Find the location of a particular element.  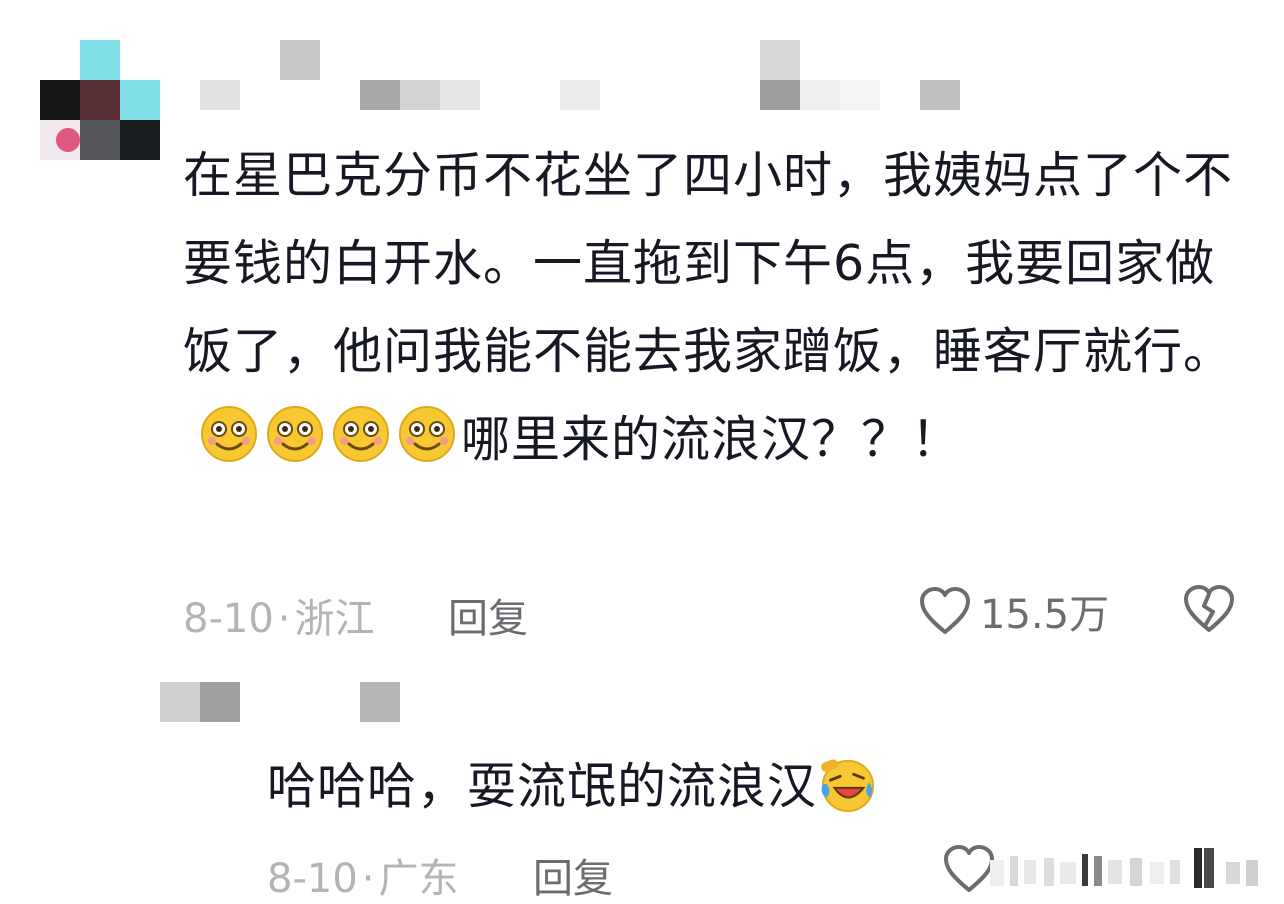

comment-like-button: 15.5万 is located at coordinates (1013, 611).